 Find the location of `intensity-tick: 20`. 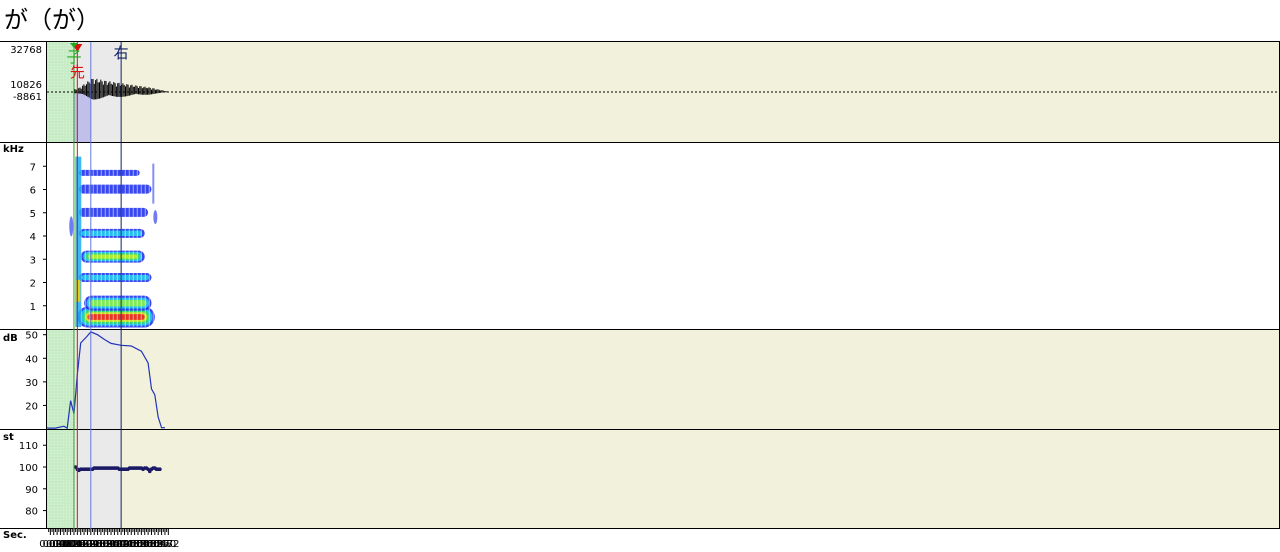

intensity-tick: 20 is located at coordinates (31, 406).